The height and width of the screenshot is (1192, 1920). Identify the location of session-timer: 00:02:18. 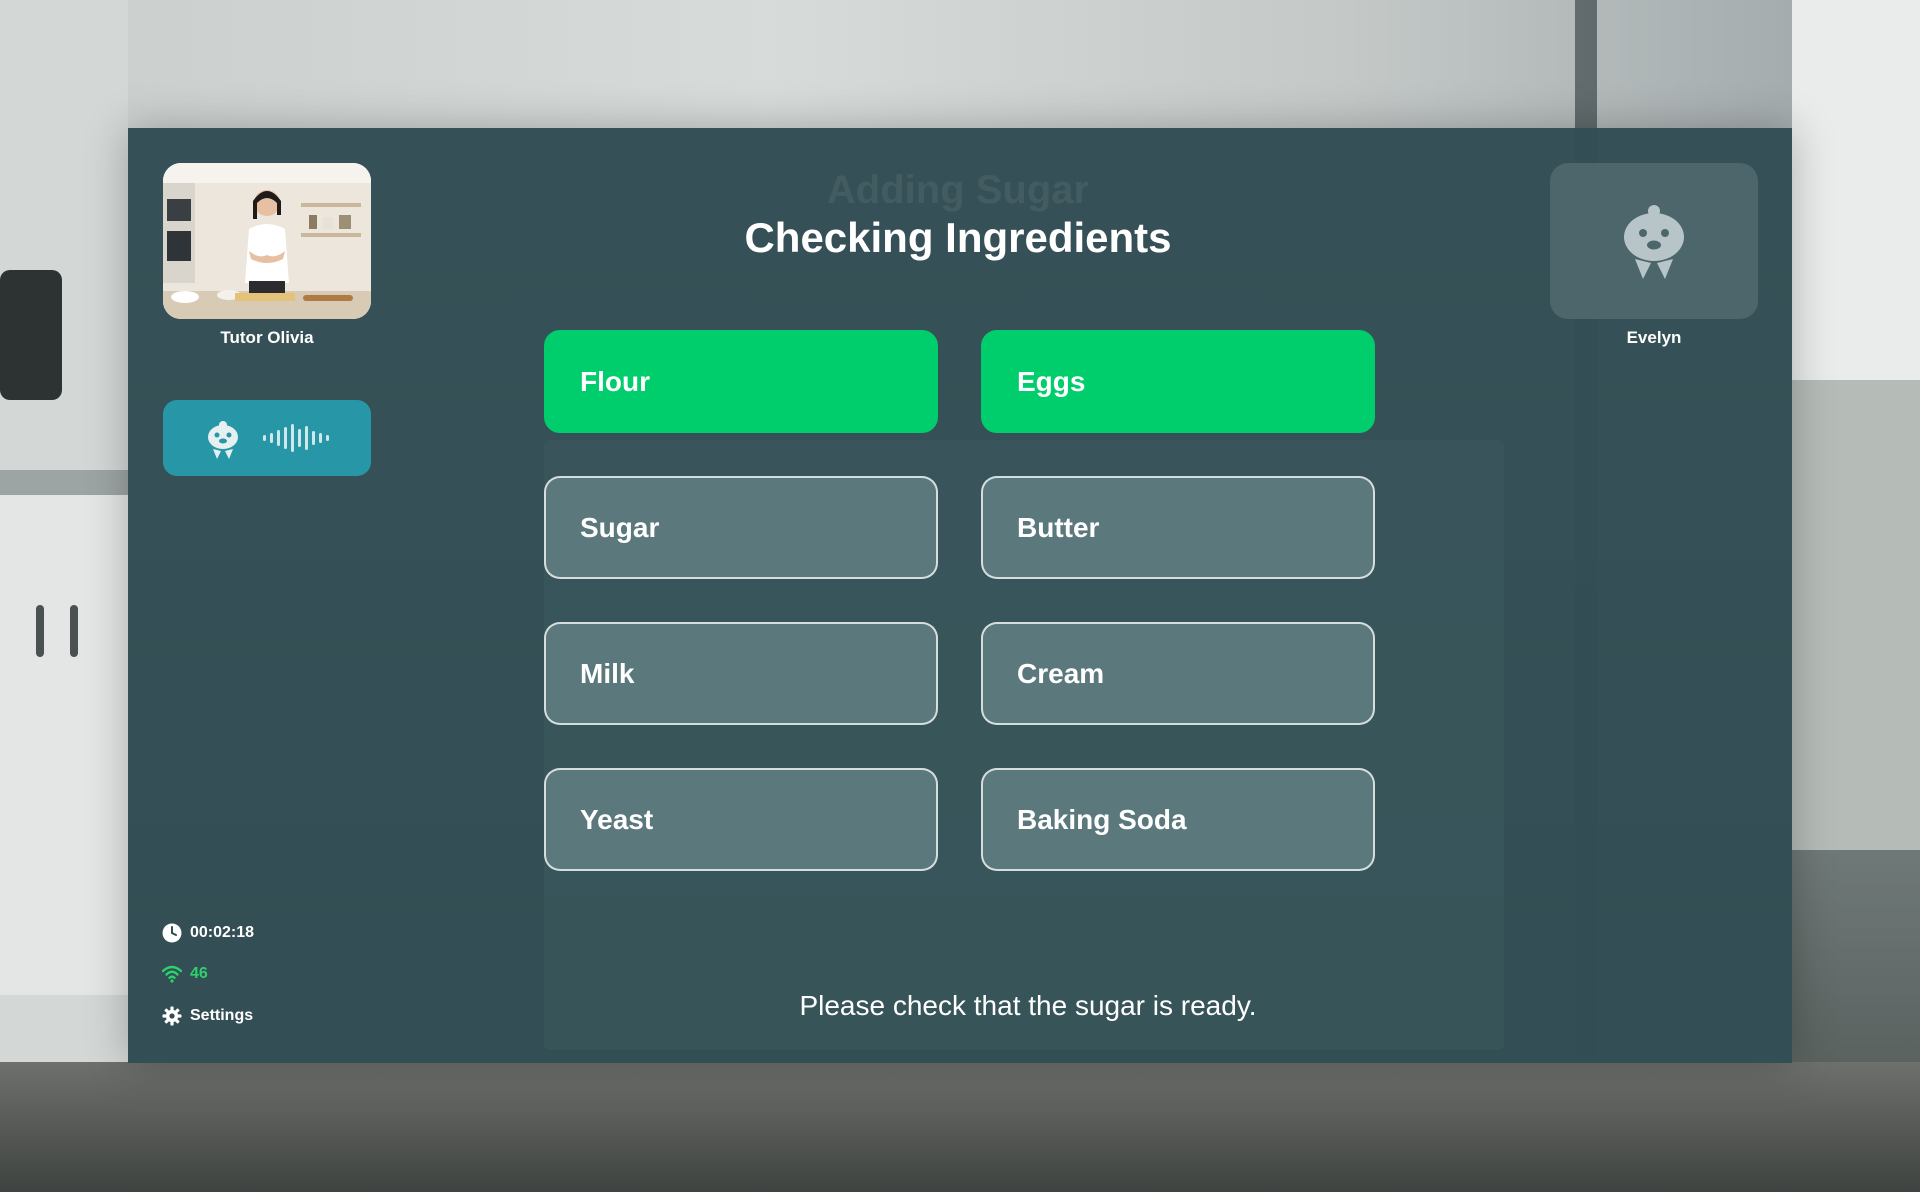
(208, 933).